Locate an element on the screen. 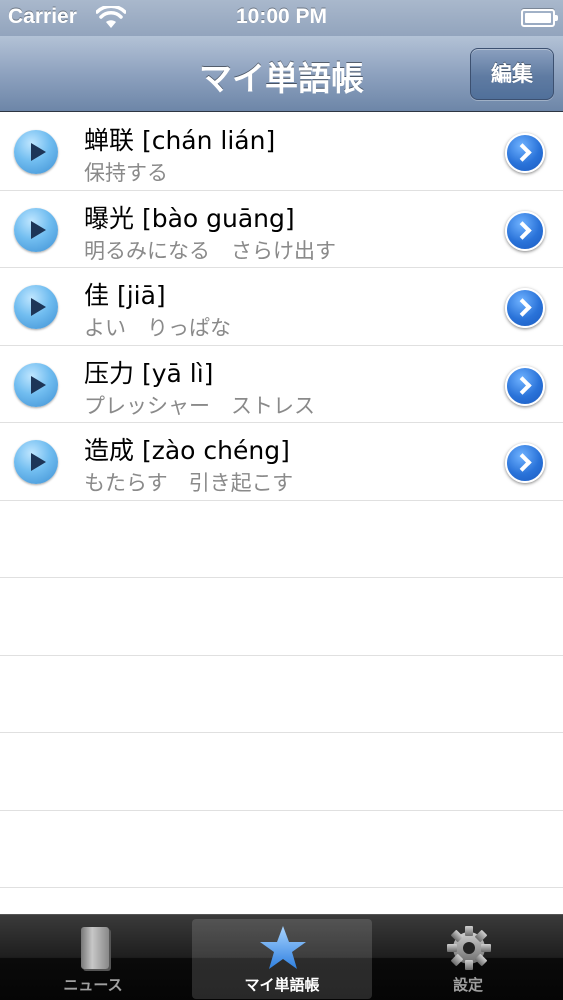  gear-icon is located at coordinates (469, 948).